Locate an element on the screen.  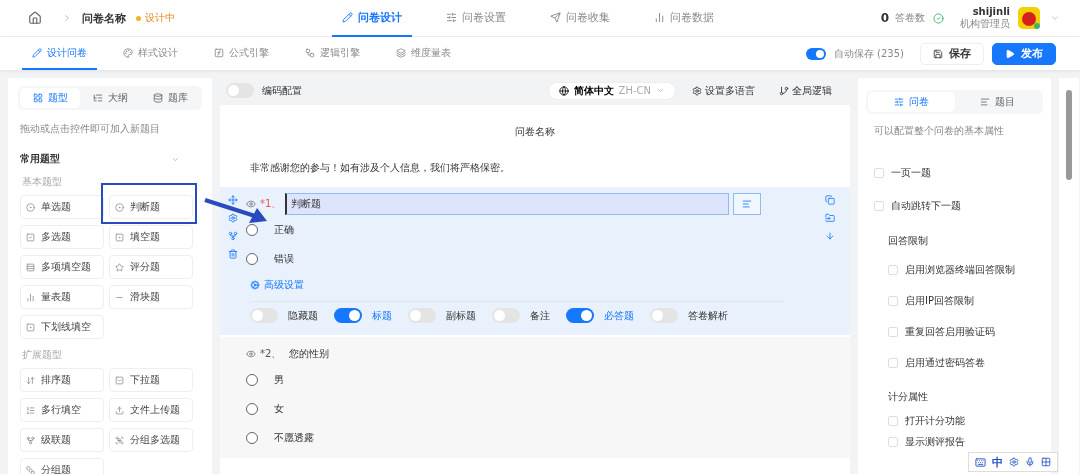
question-type-item: 多选题 is located at coordinates (62, 237).